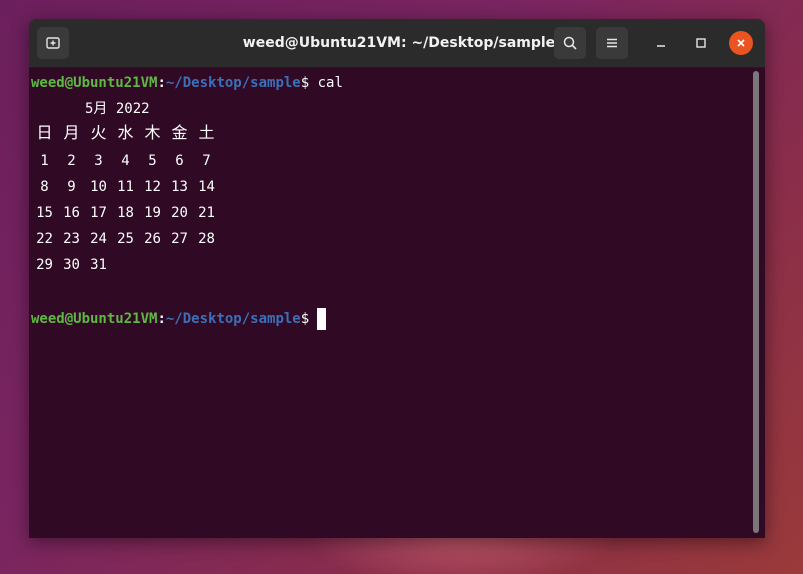 This screenshot has width=803, height=574. I want to click on calendar-day: 23, so click(71, 239).